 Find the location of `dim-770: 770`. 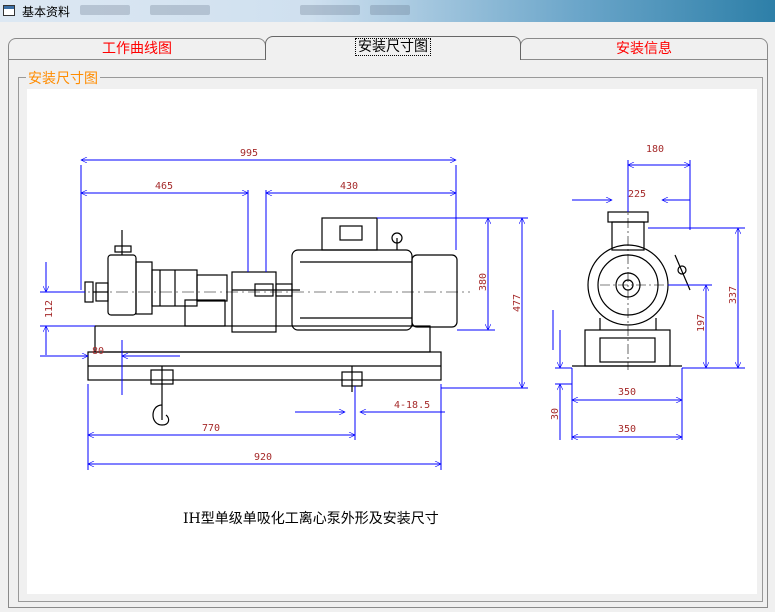

dim-770: 770 is located at coordinates (211, 428).